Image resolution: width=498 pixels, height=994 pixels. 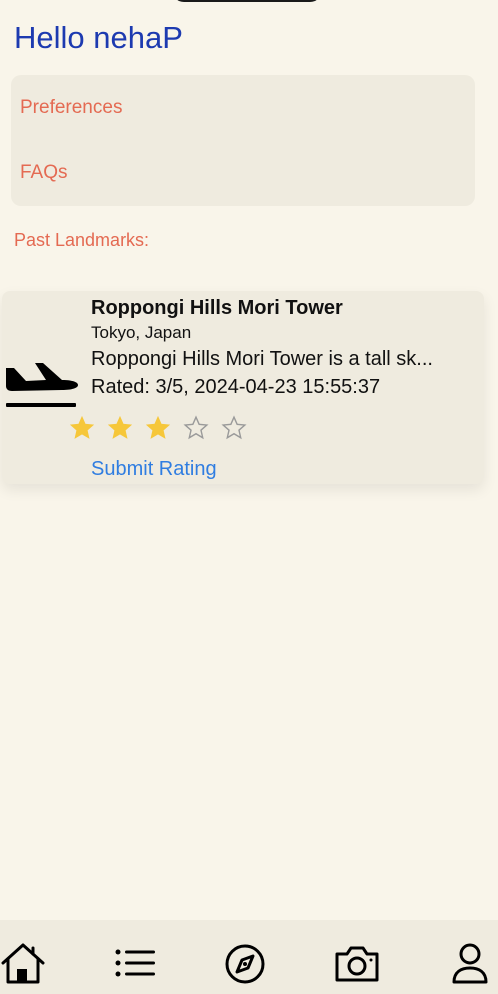 I want to click on compass-icon, so click(x=245, y=964).